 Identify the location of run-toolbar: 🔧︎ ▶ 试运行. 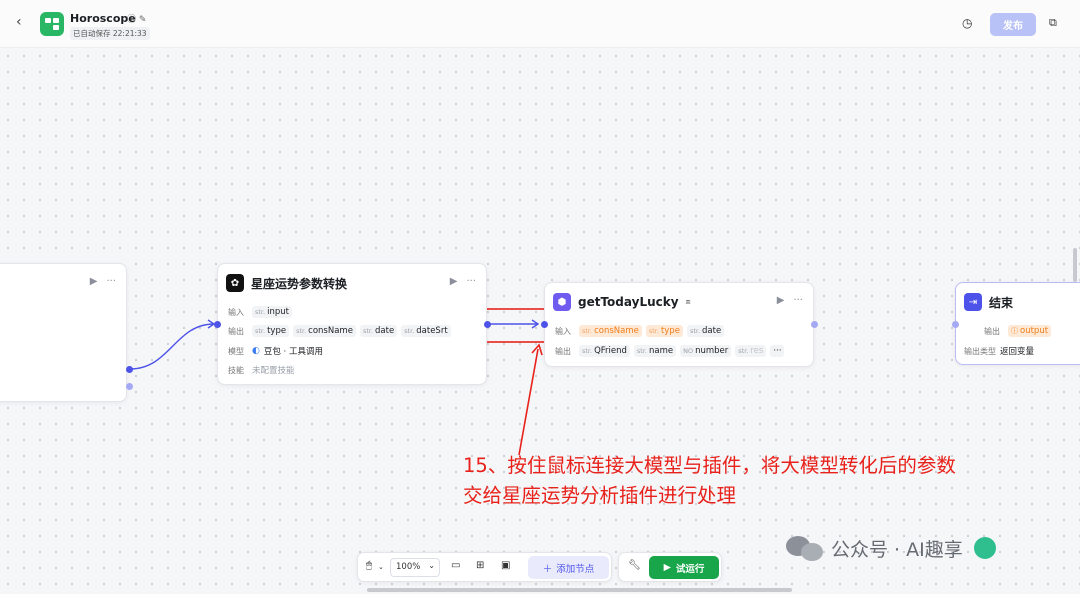
(670, 567).